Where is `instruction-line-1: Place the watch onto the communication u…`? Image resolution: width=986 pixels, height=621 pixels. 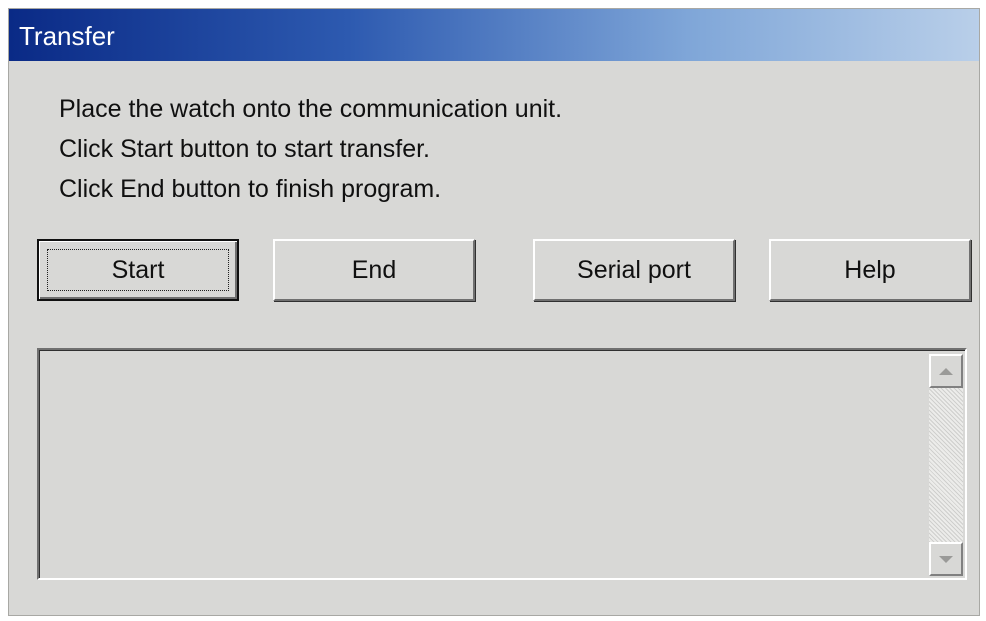 instruction-line-1: Place the watch onto the communication u… is located at coordinates (311, 109).